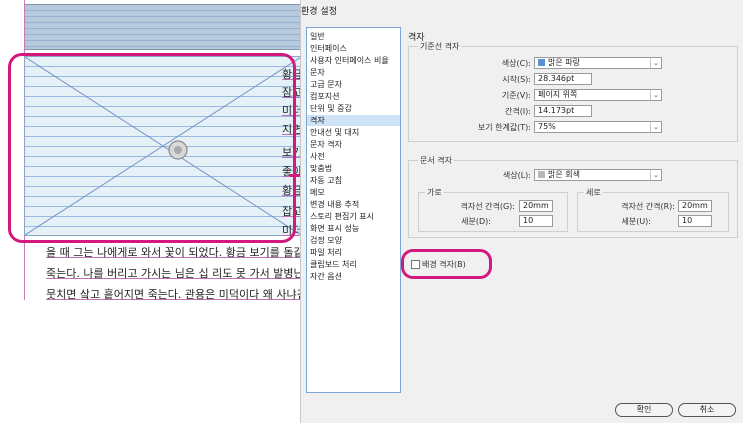 The width and height of the screenshot is (743, 423). What do you see at coordinates (353, 216) in the screenshot?
I see `nav-item-story-editor: 스토리 편집기 표시` at bounding box center [353, 216].